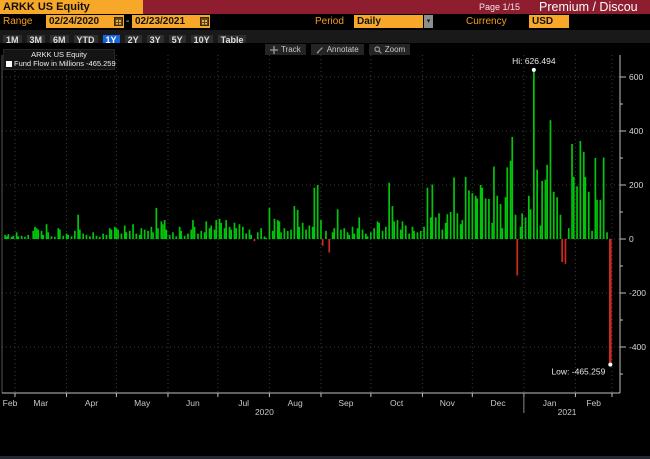 This screenshot has height=459, width=650. I want to click on x-month-label: Apr, so click(91, 403).